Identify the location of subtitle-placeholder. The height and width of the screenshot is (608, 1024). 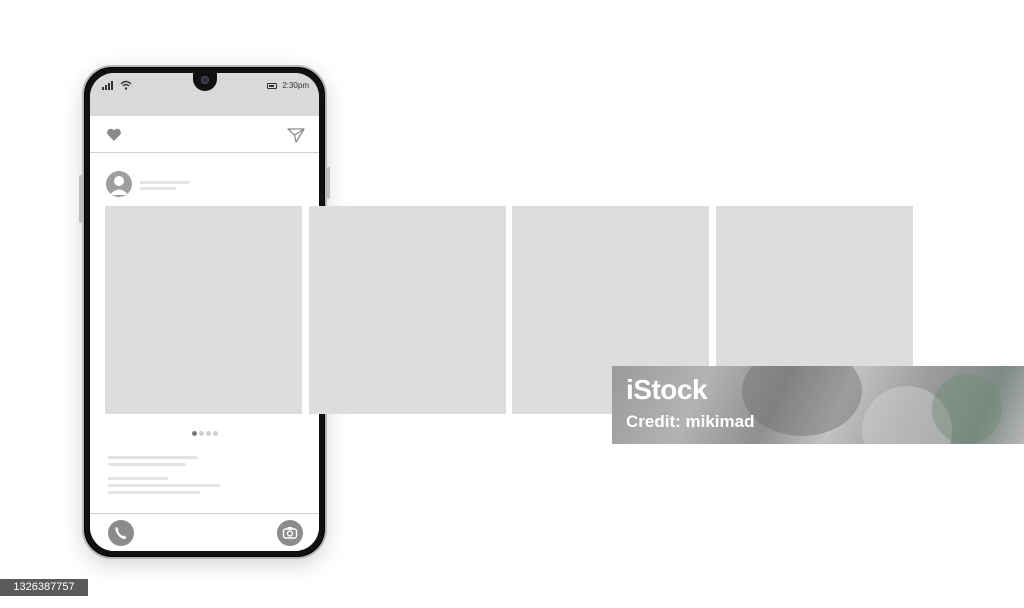
(158, 188).